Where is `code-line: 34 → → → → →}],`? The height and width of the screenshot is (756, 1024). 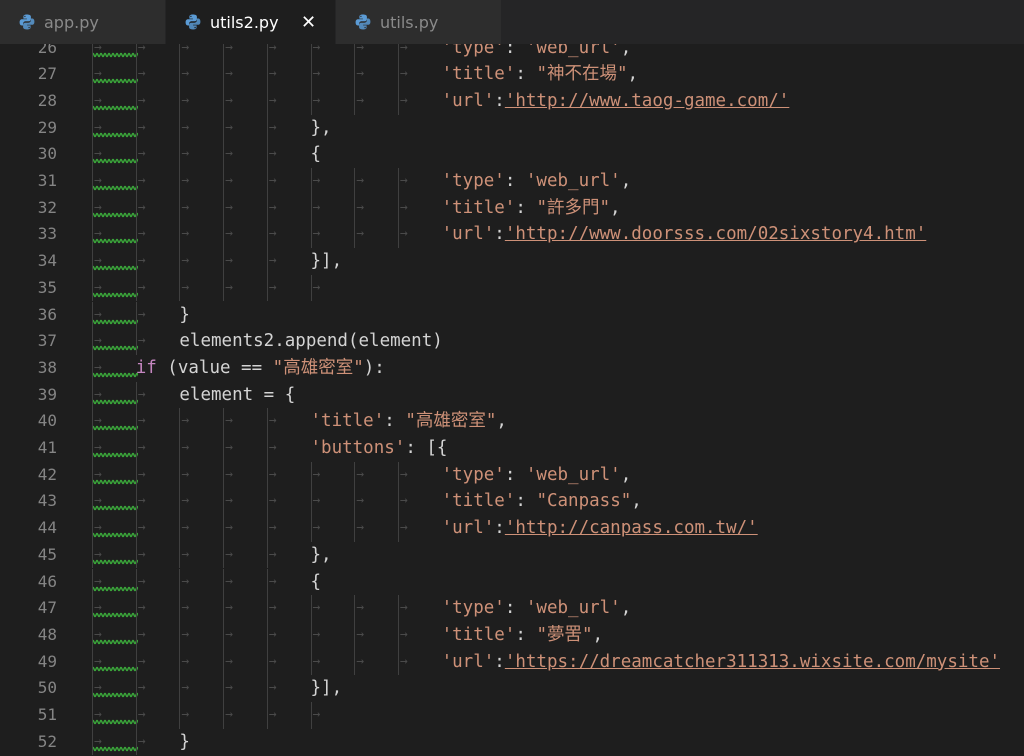 code-line: 34 → → → → →}], is located at coordinates (512, 261).